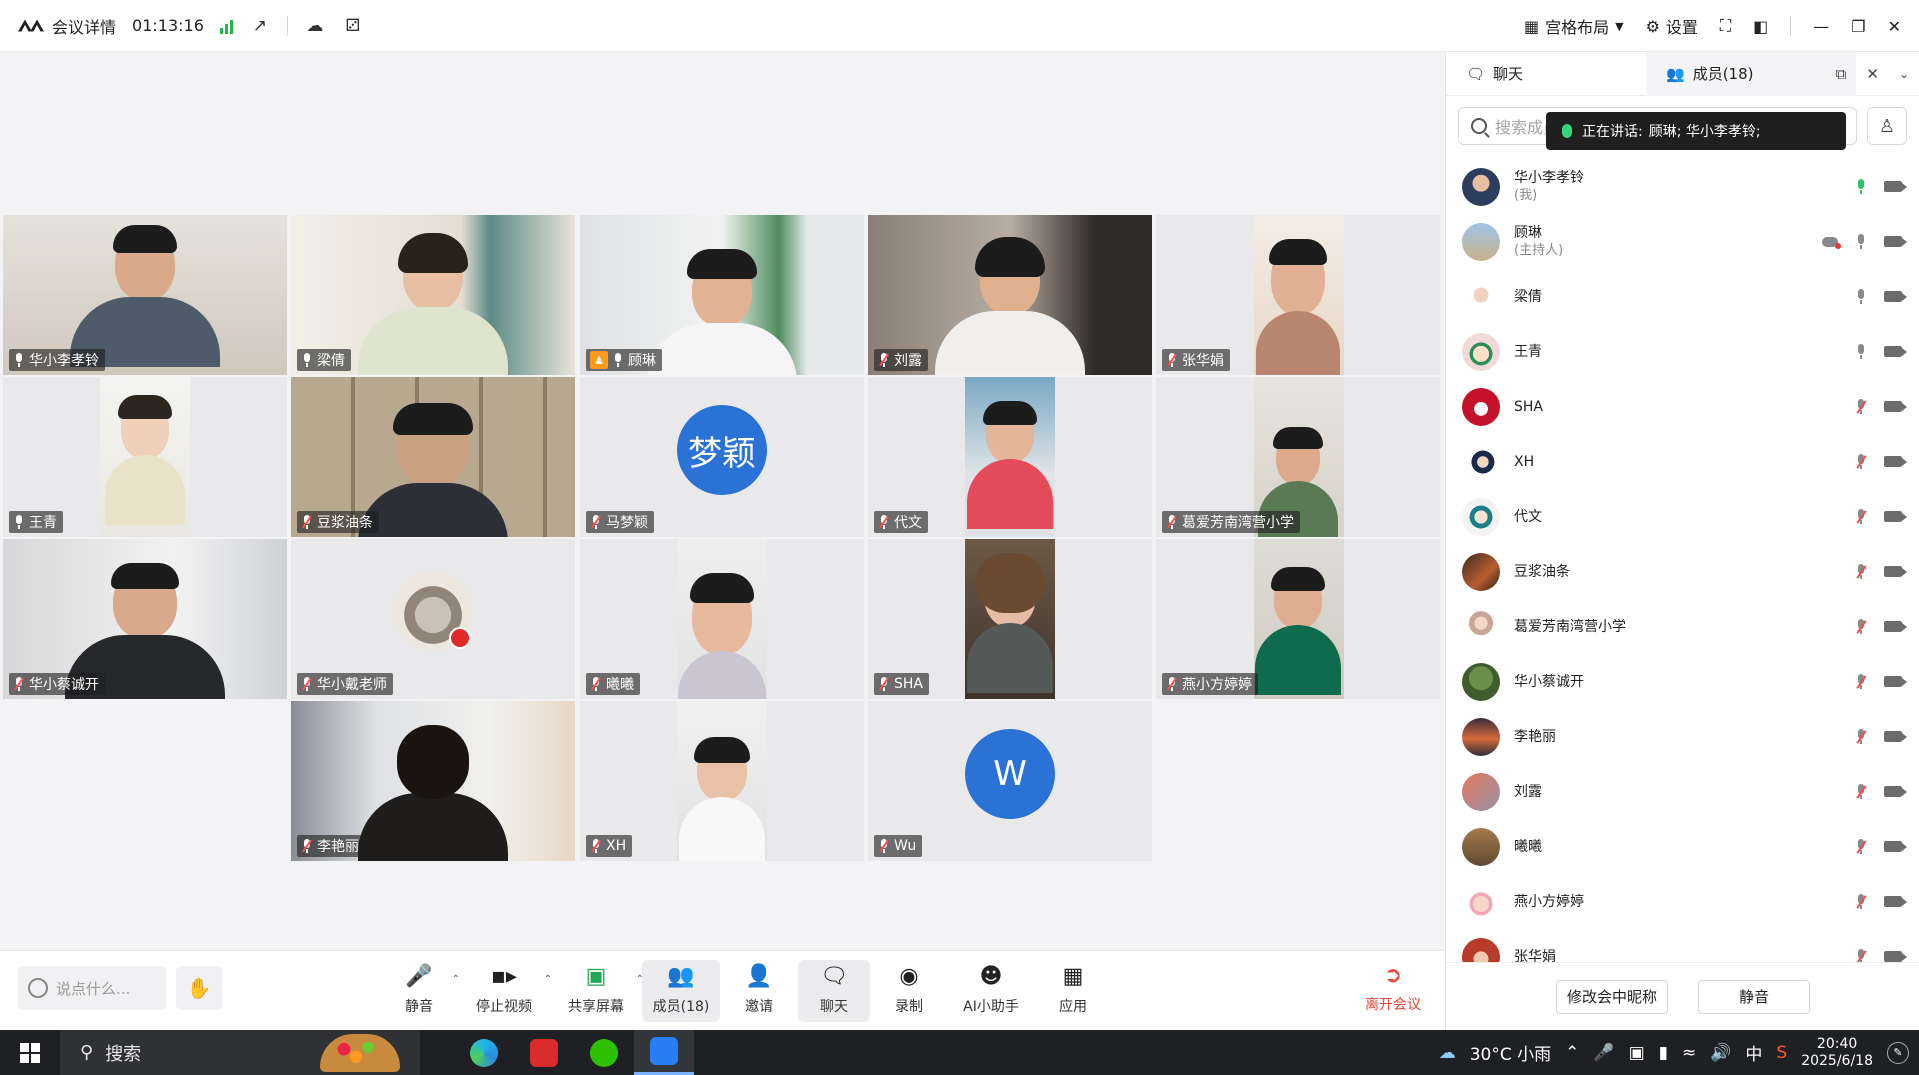 The image size is (1919, 1075). I want to click on member-row: XH, so click(1682, 461).